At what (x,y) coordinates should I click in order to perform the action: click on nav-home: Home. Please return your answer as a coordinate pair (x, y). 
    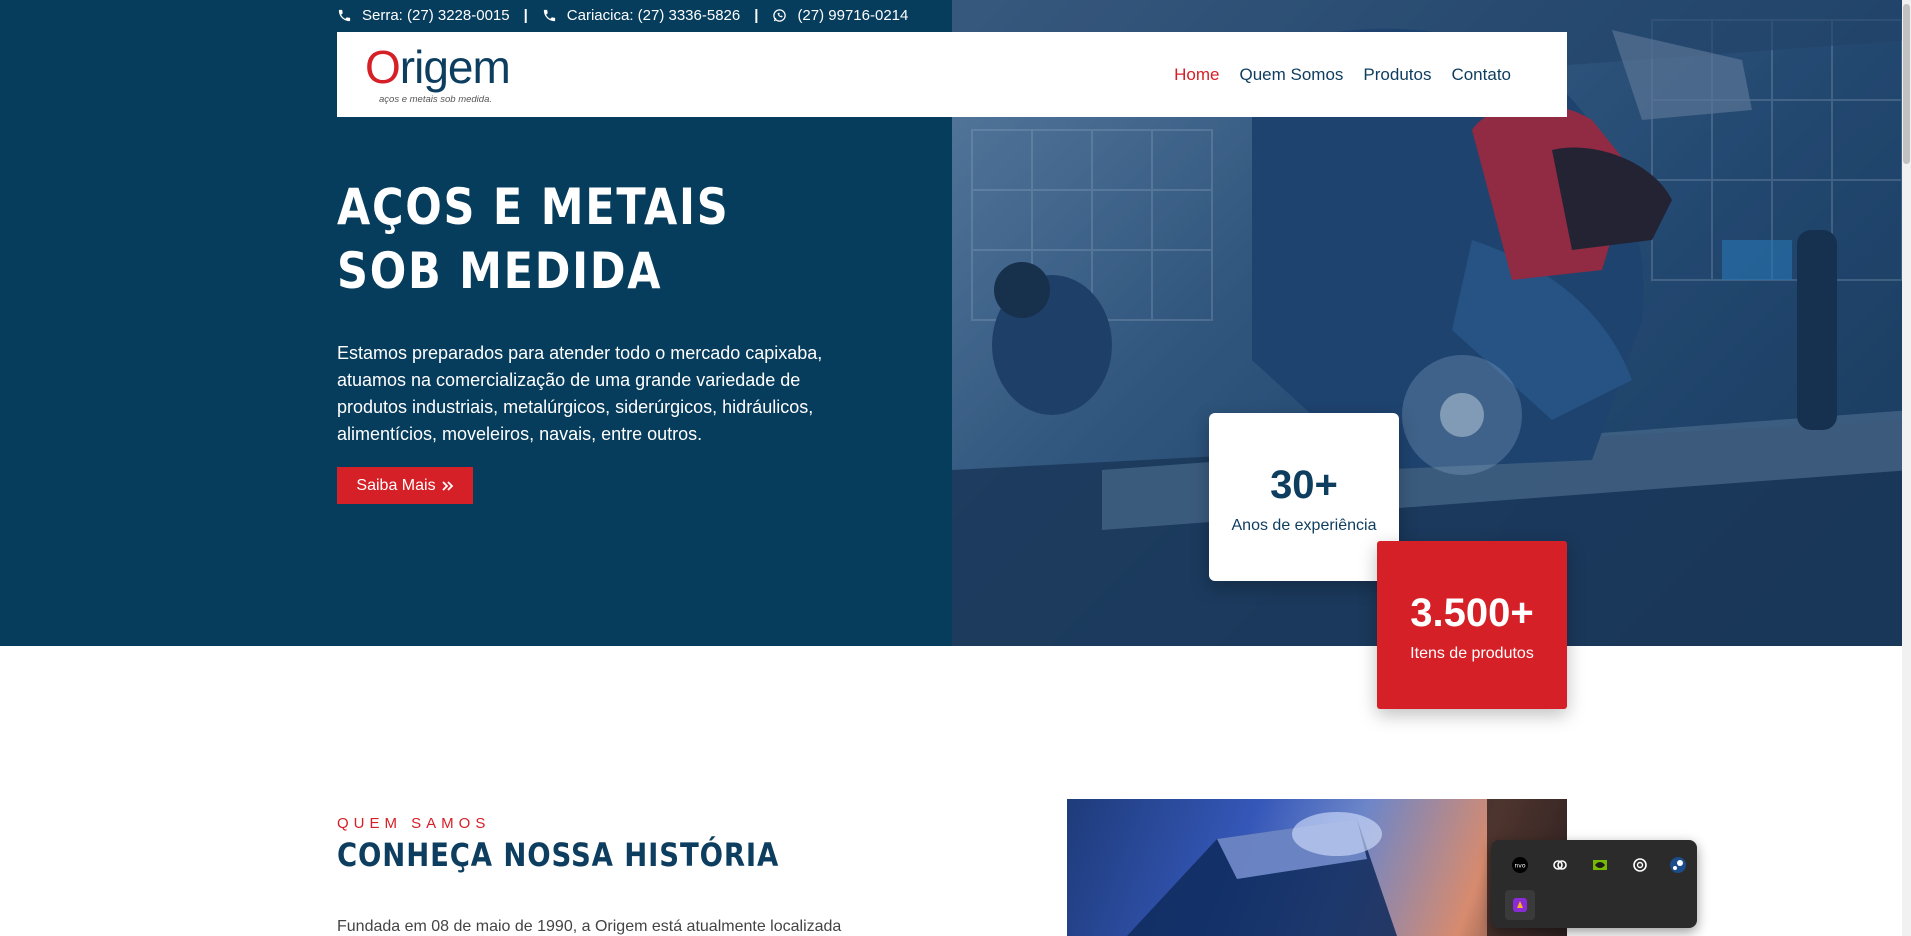
    Looking at the image, I should click on (1196, 75).